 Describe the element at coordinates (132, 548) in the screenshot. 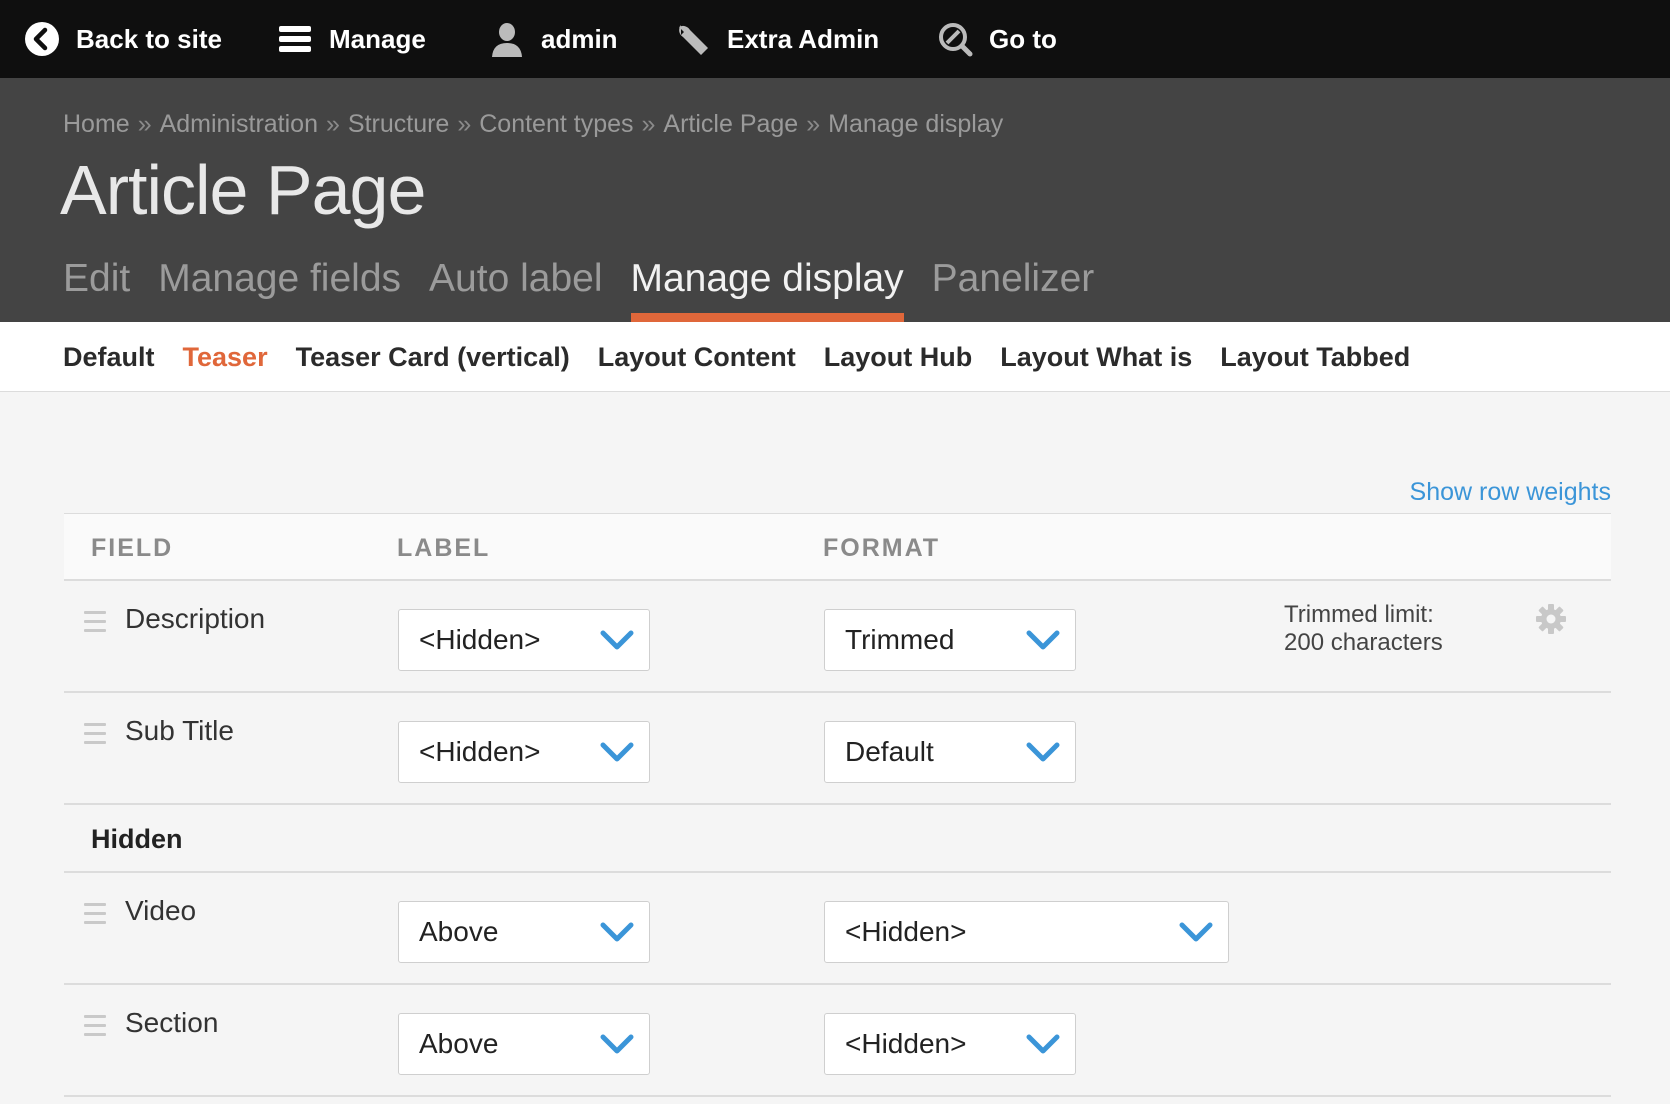

I see `column-header-field: FIELD` at that location.